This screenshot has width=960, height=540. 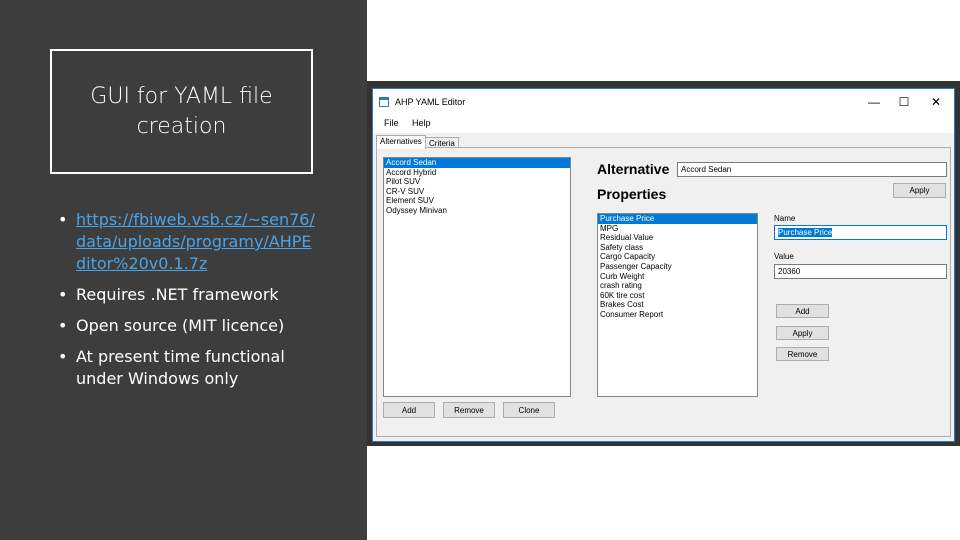 I want to click on list-item: Passenger Capacity, so click(x=677, y=267).